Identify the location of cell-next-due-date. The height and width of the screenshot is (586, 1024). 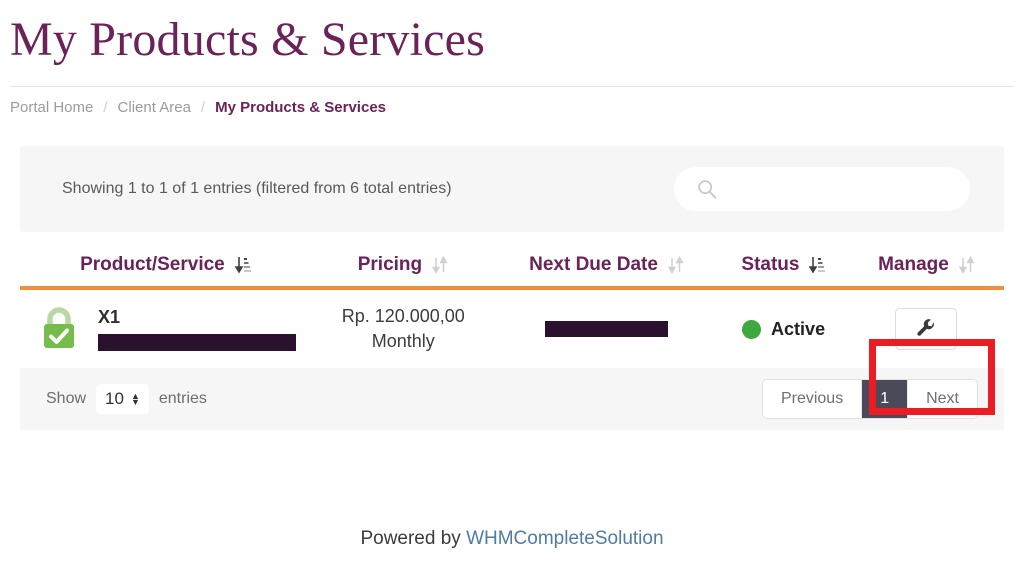
(606, 329).